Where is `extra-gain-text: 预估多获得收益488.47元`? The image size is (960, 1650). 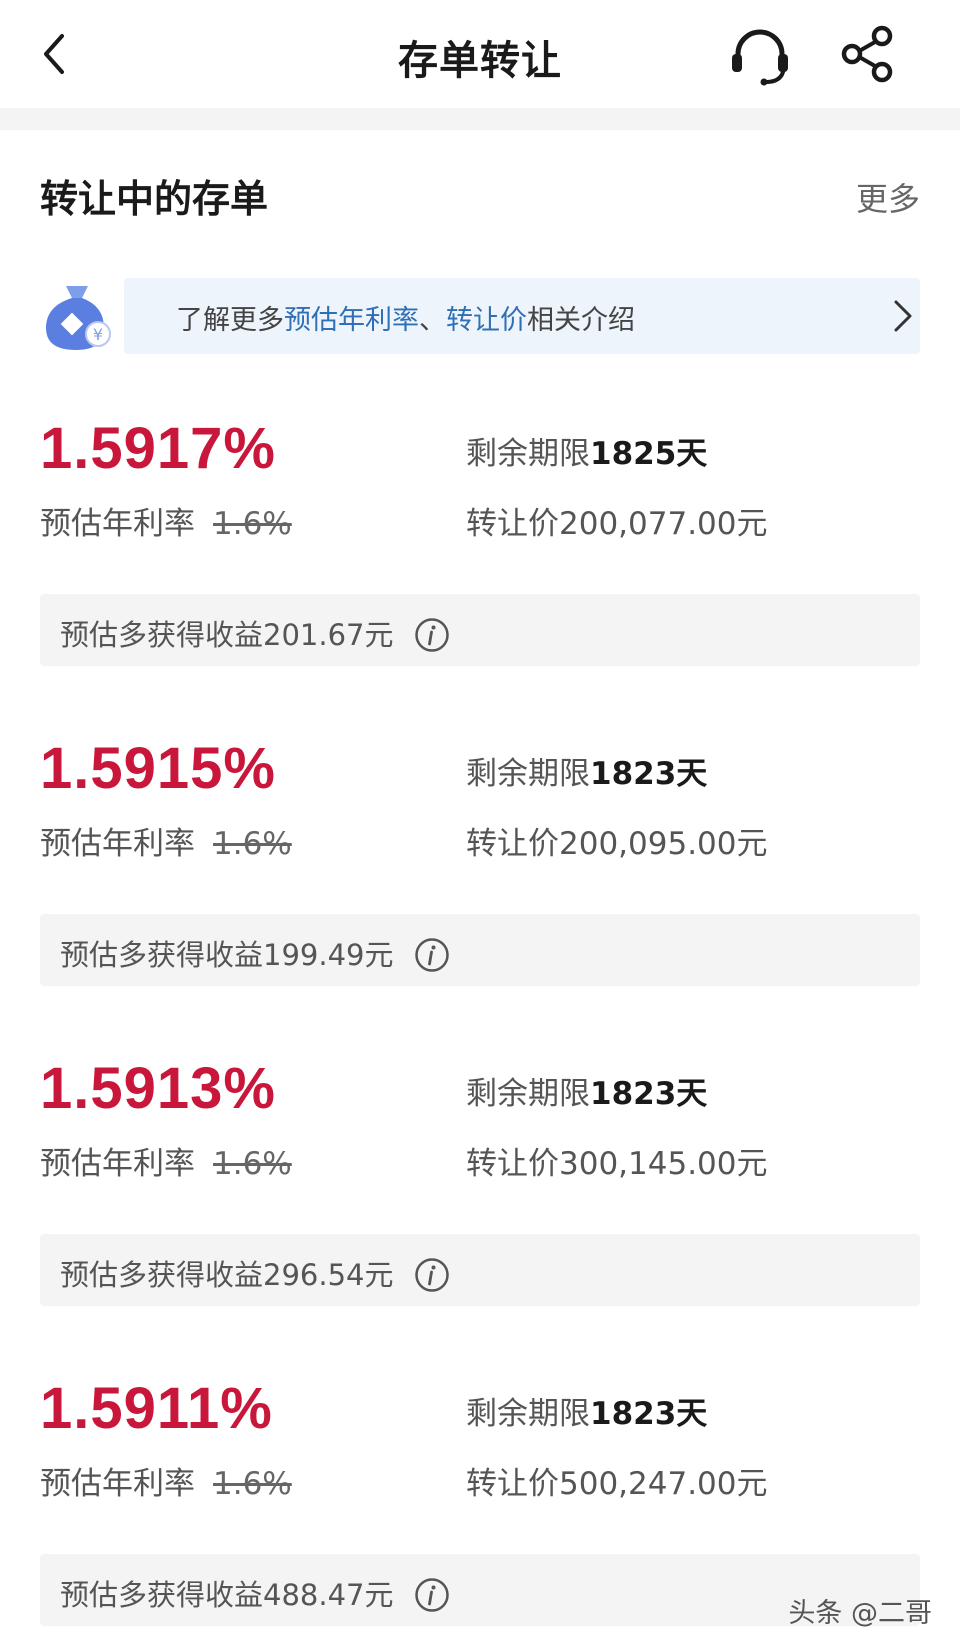 extra-gain-text: 预估多获得收益488.47元 is located at coordinates (255, 1593).